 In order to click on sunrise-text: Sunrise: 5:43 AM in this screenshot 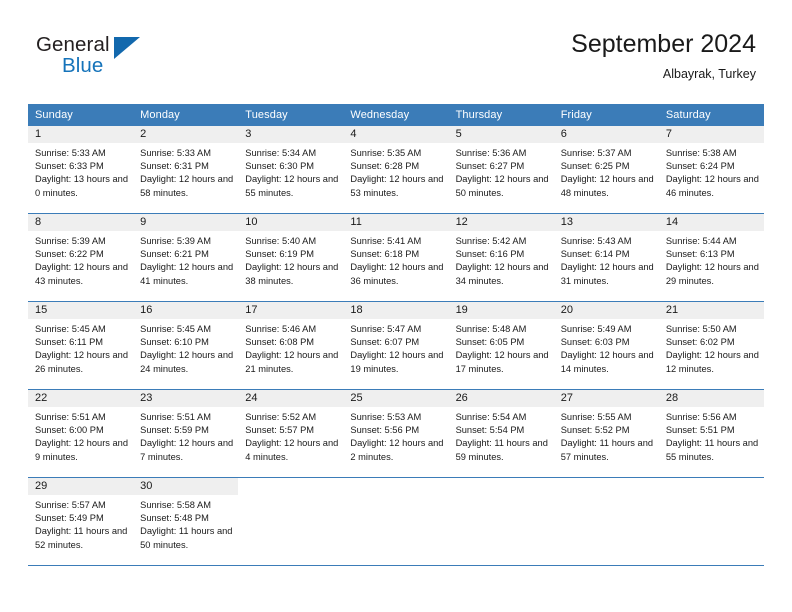, I will do `click(596, 241)`.